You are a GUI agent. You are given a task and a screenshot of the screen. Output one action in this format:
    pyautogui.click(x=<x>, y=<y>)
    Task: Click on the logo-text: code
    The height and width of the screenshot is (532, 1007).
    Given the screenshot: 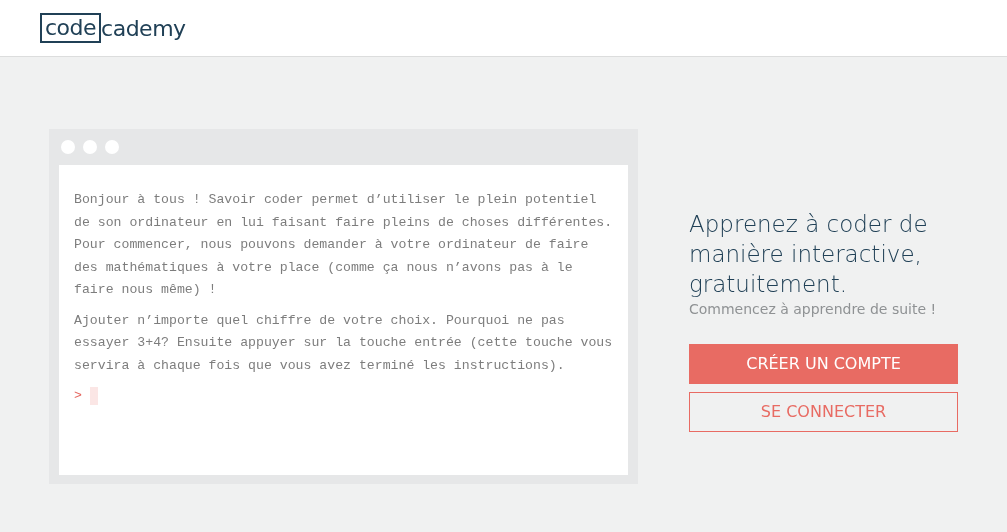 What is the action you would take?
    pyautogui.click(x=71, y=28)
    